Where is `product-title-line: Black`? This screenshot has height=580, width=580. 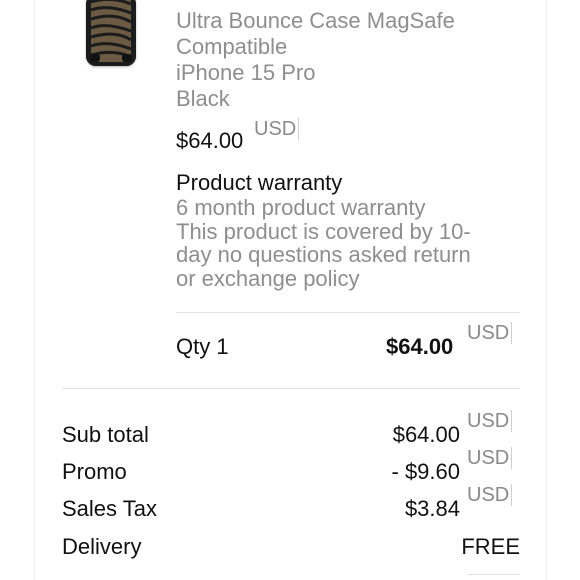
product-title-line: Black is located at coordinates (203, 98).